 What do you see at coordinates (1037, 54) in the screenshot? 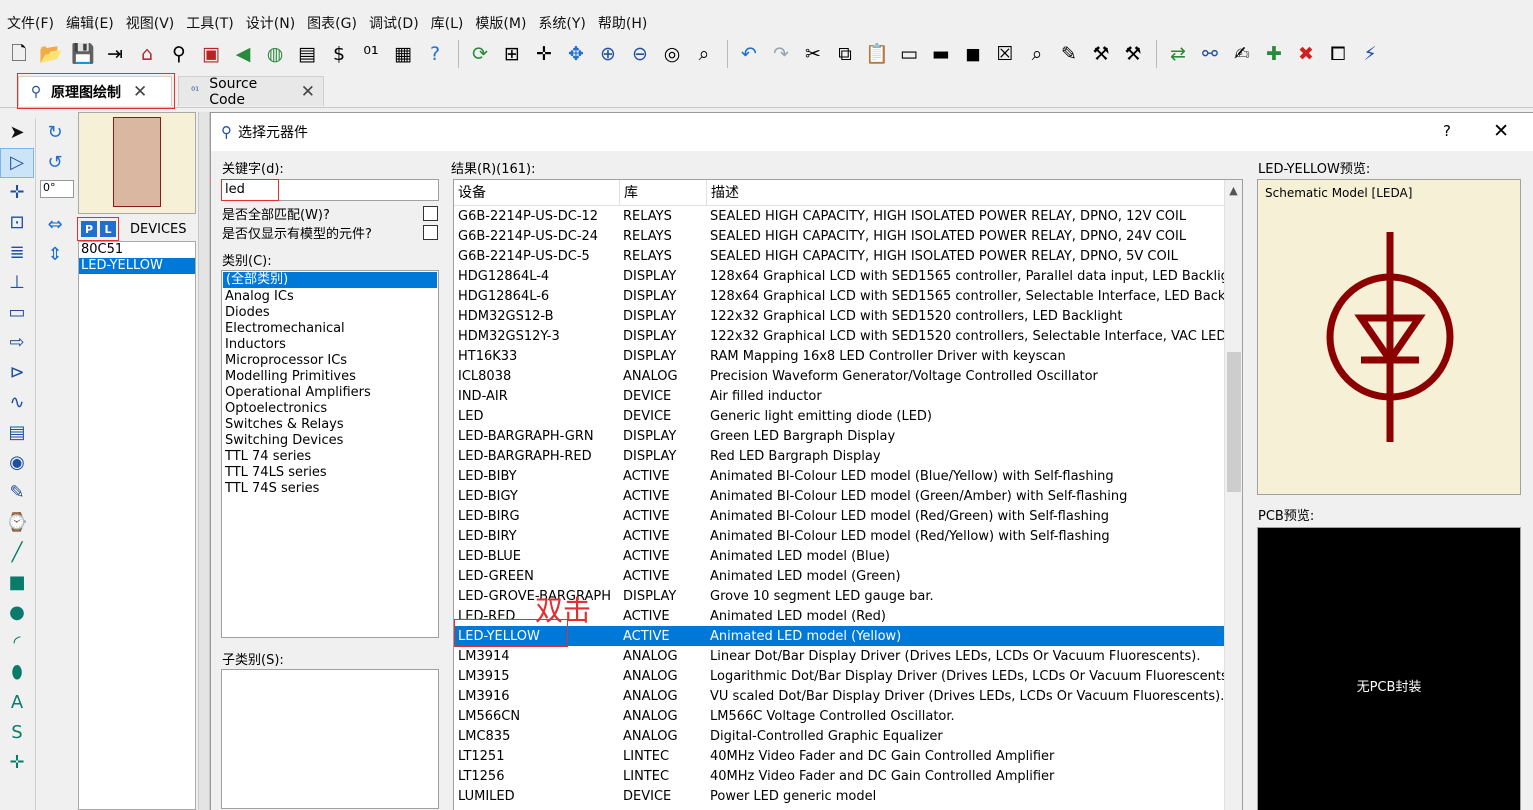
I see `search-icon: ⌕` at bounding box center [1037, 54].